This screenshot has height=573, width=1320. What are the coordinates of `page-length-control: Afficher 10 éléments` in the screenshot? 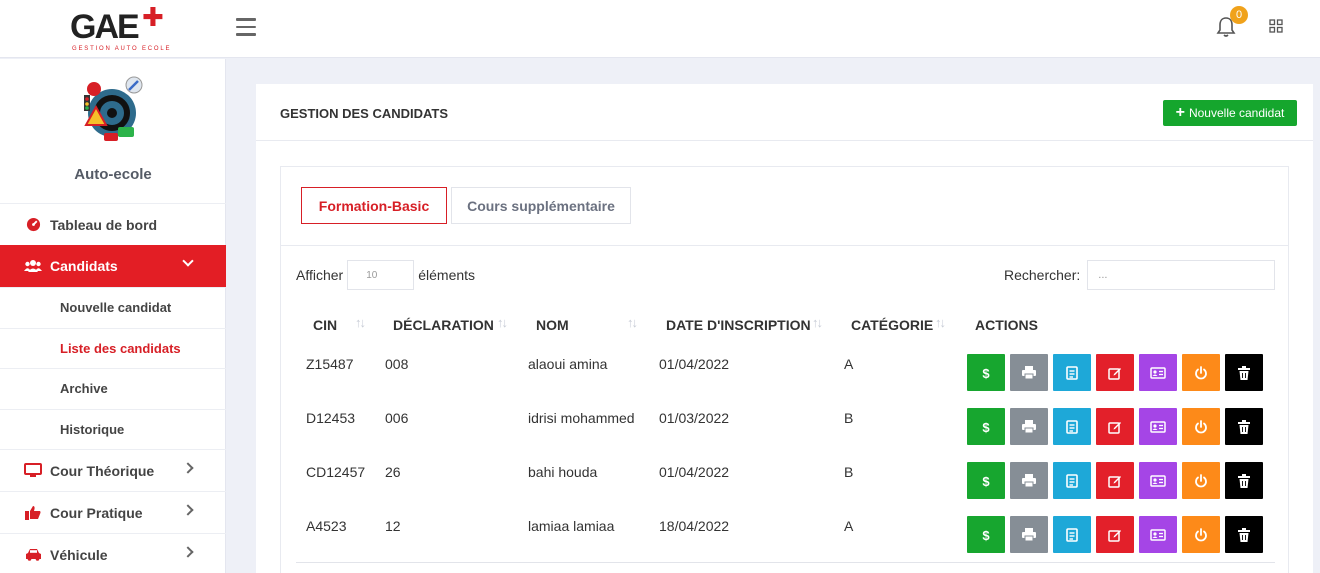 It's located at (385, 275).